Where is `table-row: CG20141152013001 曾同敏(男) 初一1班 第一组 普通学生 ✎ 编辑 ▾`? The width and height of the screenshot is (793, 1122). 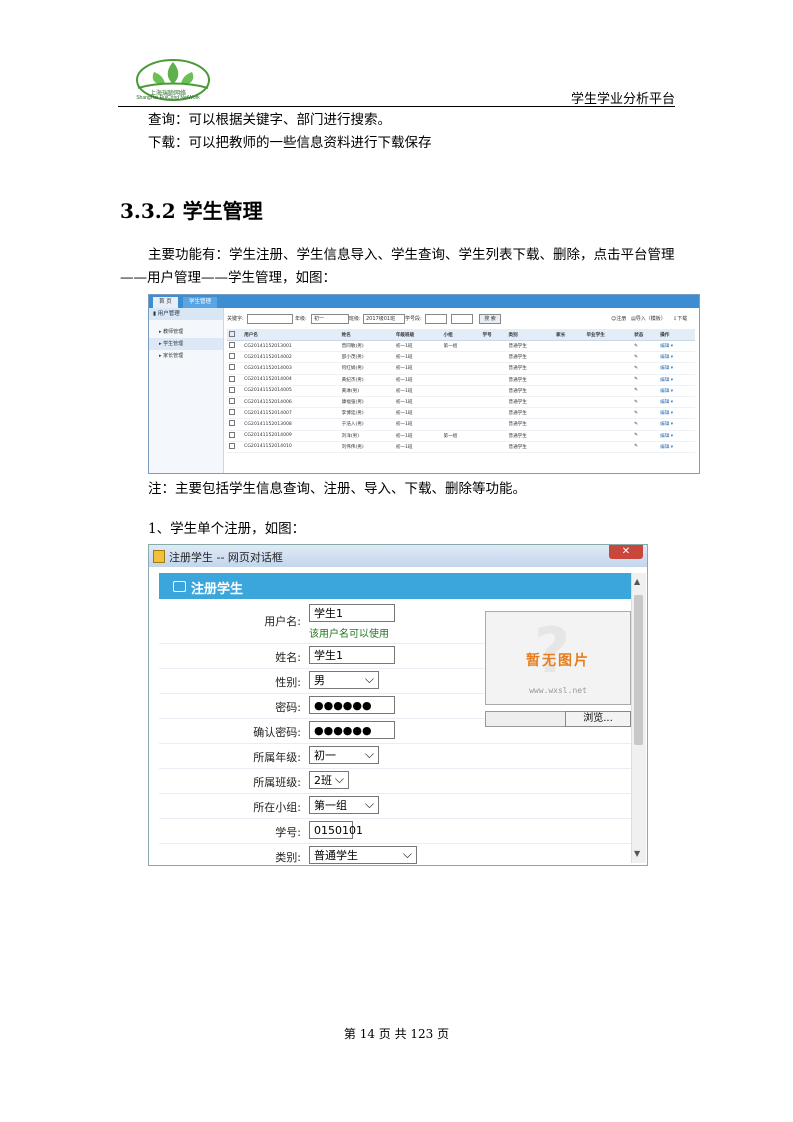
table-row: CG20141152013001 曾同敏(男) 初一1班 第一组 普通学生 ✎ 编辑 ▾ is located at coordinates (461, 346).